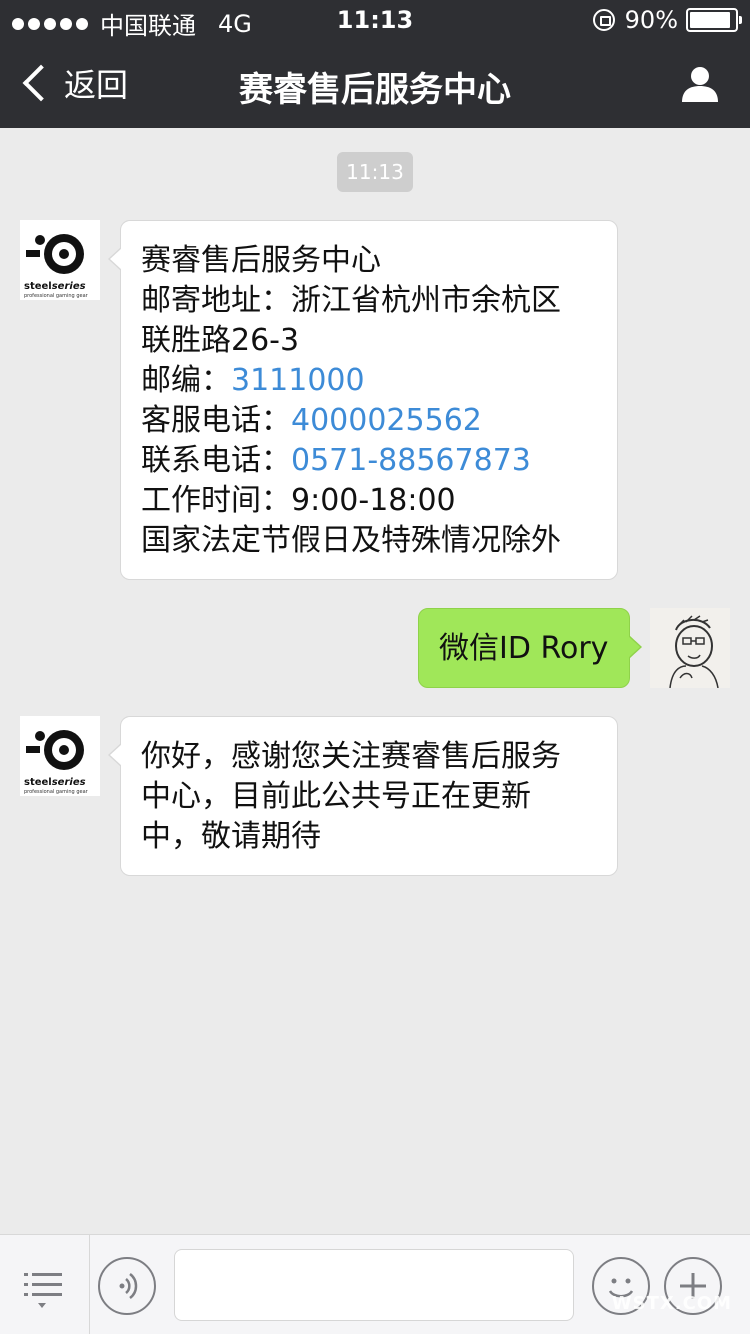 The height and width of the screenshot is (1334, 750). I want to click on nav-bar: 返回 赛睿售后服务中心, so click(375, 84).